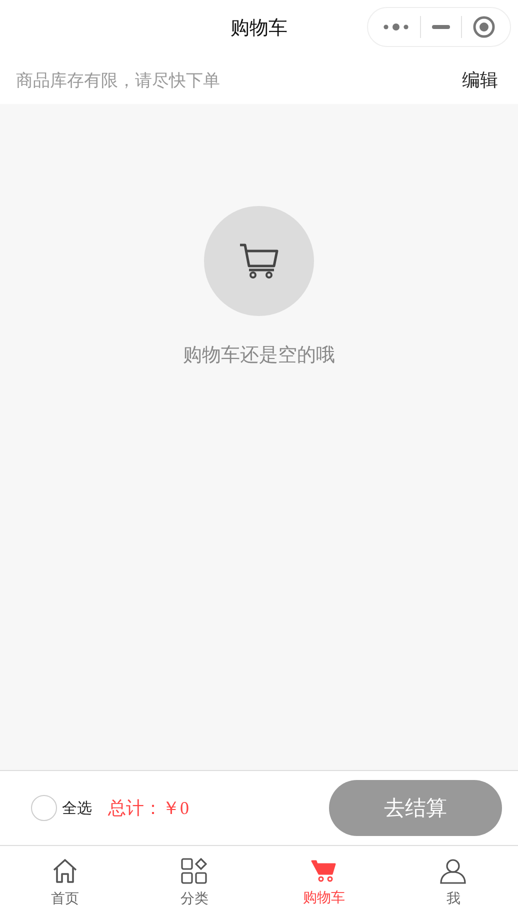 Image resolution: width=518 pixels, height=920 pixels. What do you see at coordinates (77, 808) in the screenshot?
I see `select-all-label: 全选` at bounding box center [77, 808].